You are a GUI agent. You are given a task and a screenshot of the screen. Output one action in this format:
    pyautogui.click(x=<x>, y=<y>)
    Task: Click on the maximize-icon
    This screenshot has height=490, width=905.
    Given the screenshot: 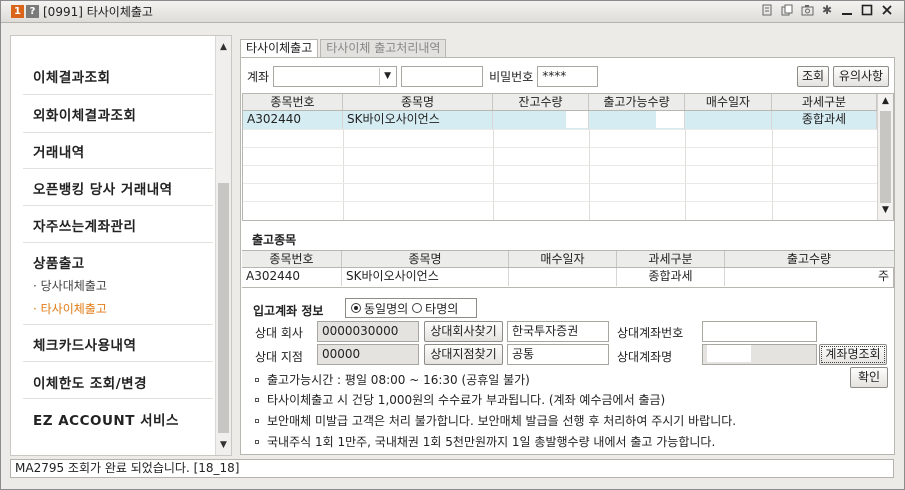 What is the action you would take?
    pyautogui.click(x=867, y=10)
    